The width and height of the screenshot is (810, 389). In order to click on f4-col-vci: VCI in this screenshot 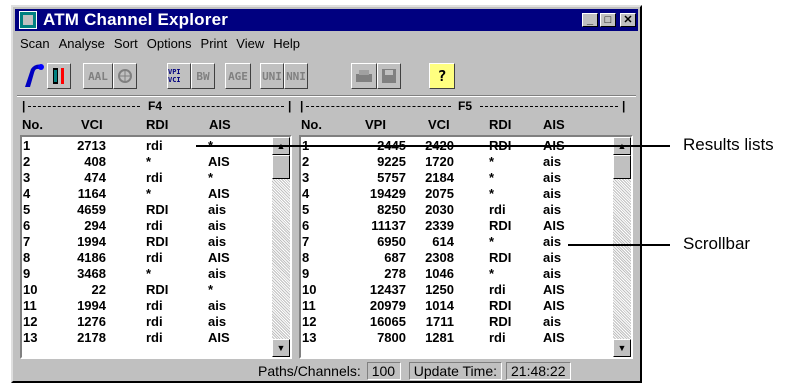, I will do `click(92, 124)`.